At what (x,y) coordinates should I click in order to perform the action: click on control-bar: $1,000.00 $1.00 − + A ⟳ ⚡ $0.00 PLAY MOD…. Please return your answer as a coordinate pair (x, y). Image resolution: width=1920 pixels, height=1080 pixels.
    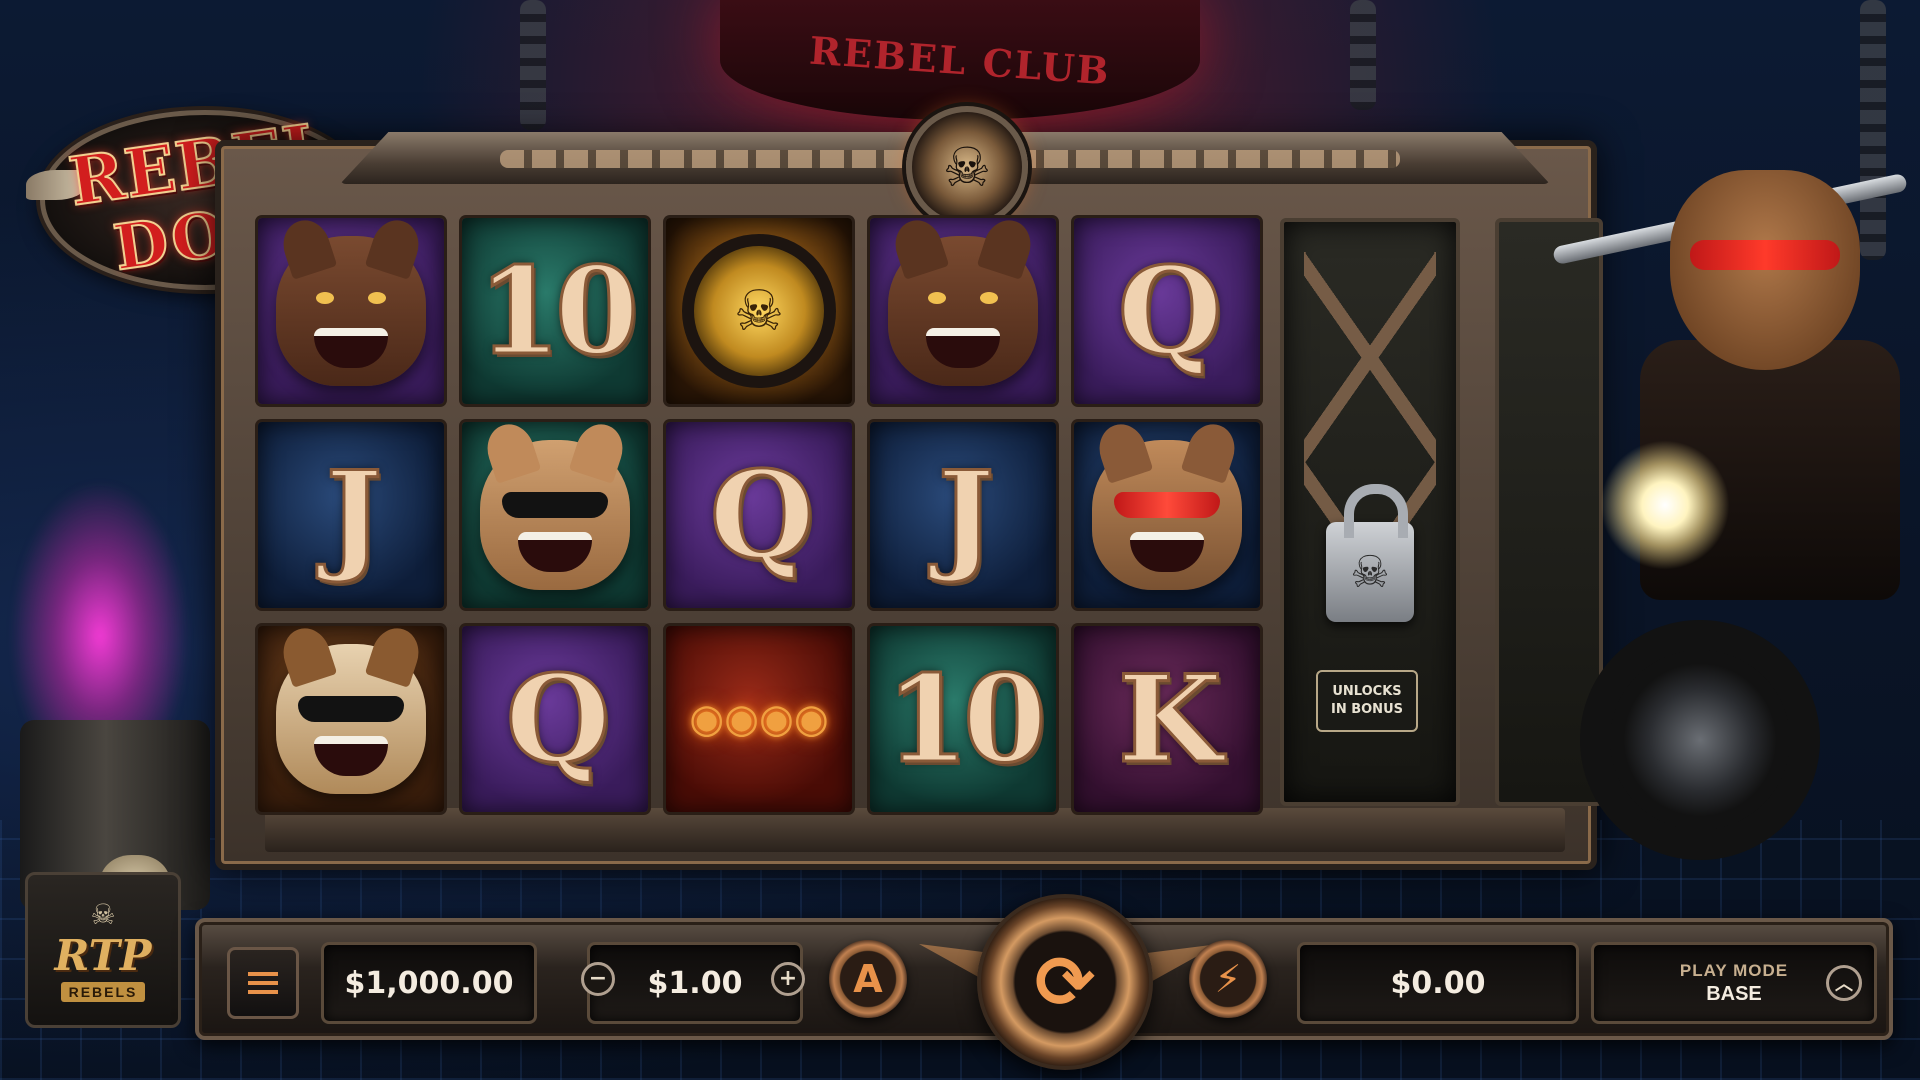
    Looking at the image, I should click on (1044, 982).